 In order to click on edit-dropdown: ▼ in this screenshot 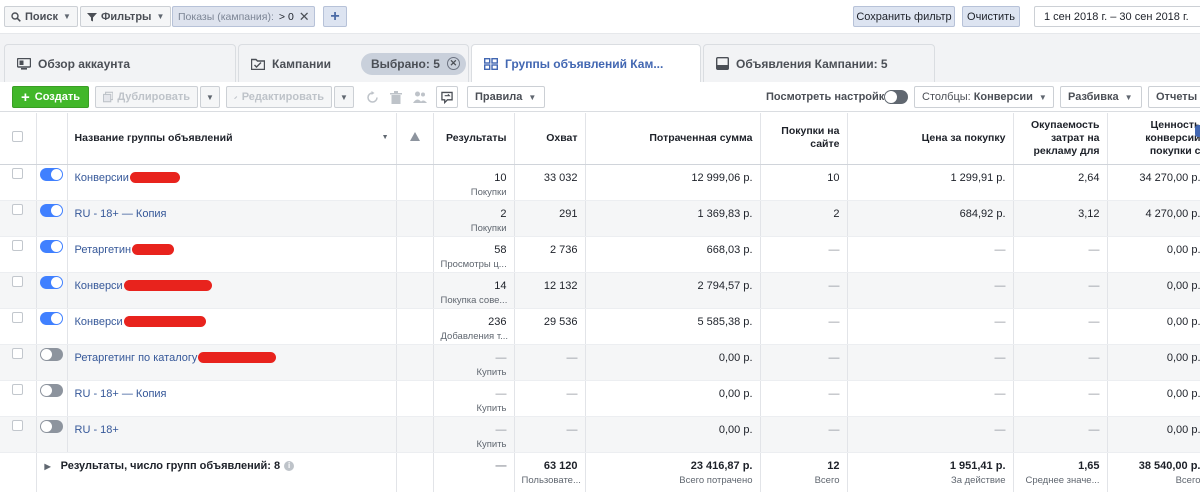, I will do `click(344, 97)`.